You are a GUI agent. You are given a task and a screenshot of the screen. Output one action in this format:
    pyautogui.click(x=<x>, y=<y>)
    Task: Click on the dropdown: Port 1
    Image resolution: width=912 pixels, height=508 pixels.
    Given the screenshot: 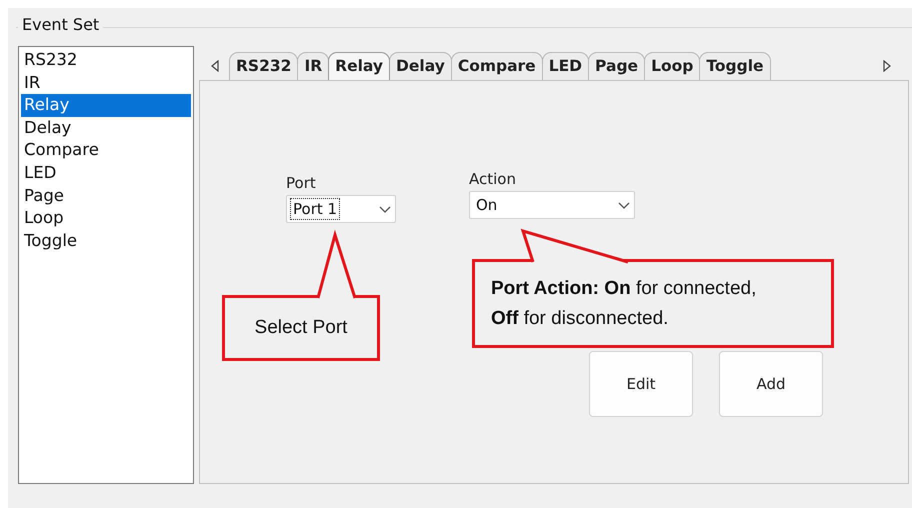 What is the action you would take?
    pyautogui.click(x=341, y=209)
    